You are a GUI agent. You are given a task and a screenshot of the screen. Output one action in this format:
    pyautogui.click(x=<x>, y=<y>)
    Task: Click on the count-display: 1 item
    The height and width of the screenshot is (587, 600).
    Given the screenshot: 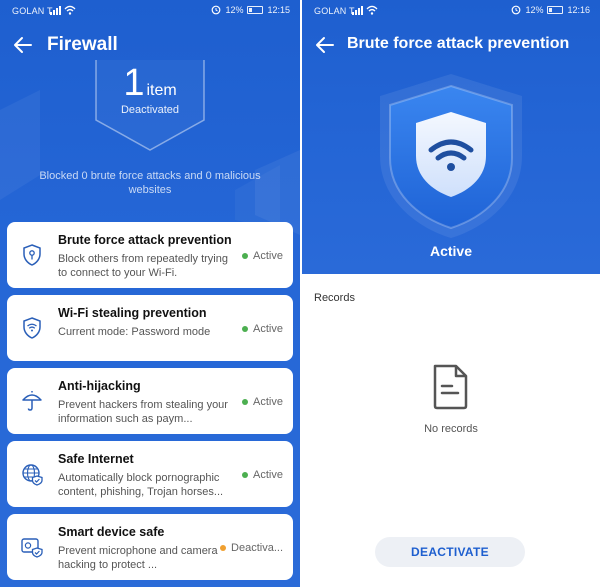 What is the action you would take?
    pyautogui.click(x=150, y=83)
    